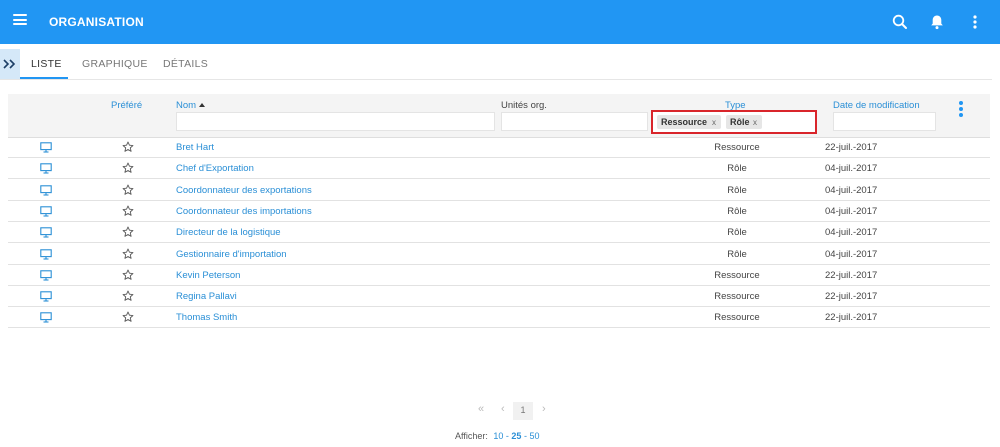 The width and height of the screenshot is (1000, 447). I want to click on column-header-unites: Unités org., so click(524, 105).